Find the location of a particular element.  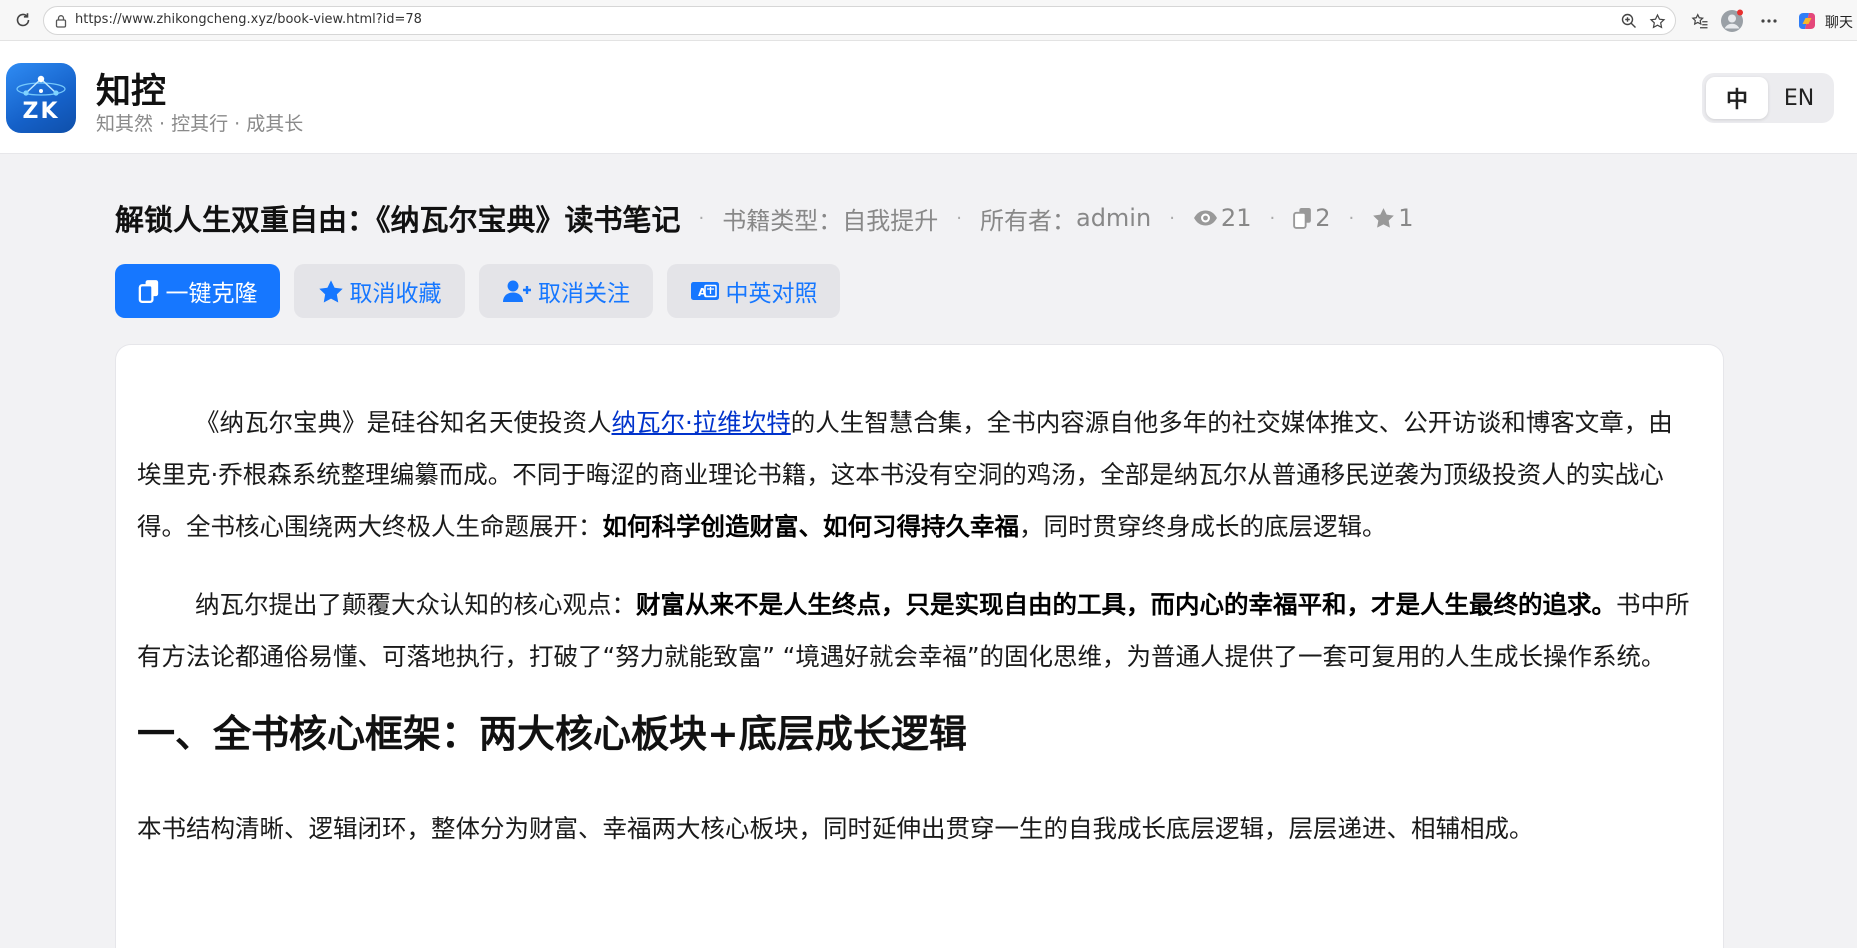

site-info-icon is located at coordinates (61, 21).